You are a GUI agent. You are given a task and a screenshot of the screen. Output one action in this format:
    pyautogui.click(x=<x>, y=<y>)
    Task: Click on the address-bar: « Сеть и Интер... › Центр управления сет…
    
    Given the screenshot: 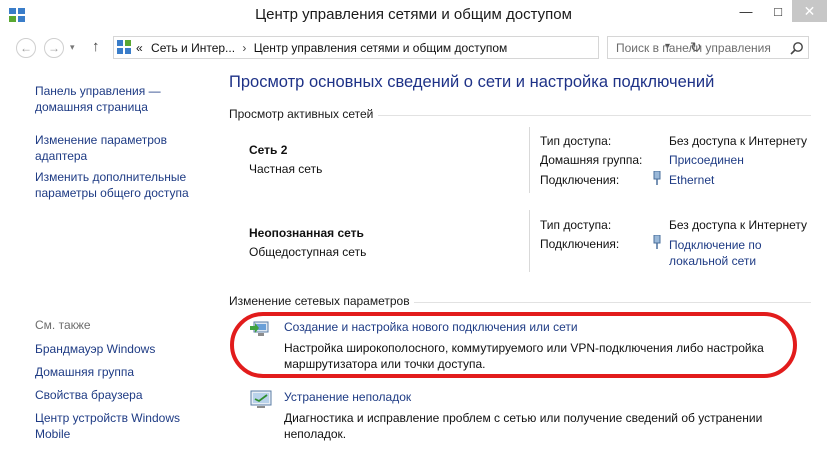 What is the action you would take?
    pyautogui.click(x=407, y=47)
    